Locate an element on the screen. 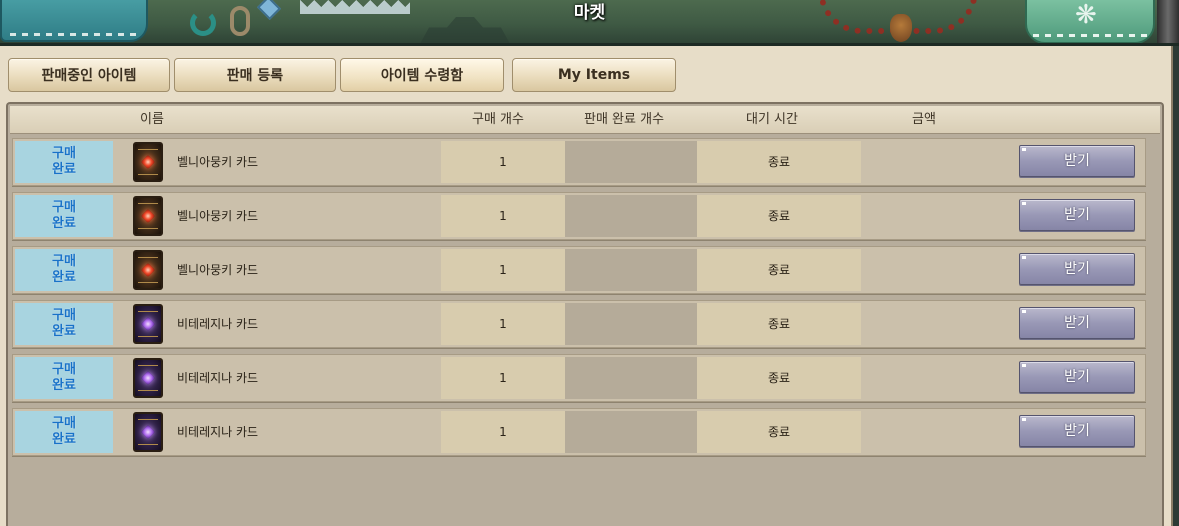  column-header-wait-time: 대기 시간 is located at coordinates (772, 119).